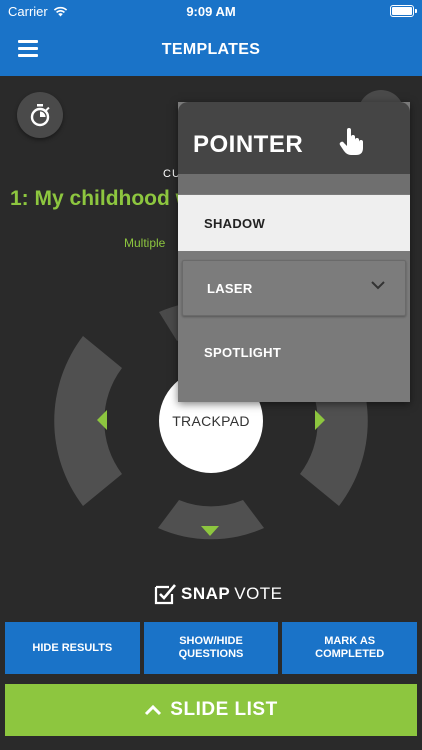 This screenshot has height=750, width=422. Describe the element at coordinates (248, 144) in the screenshot. I see `pointer-menu-title: POINTER` at that location.